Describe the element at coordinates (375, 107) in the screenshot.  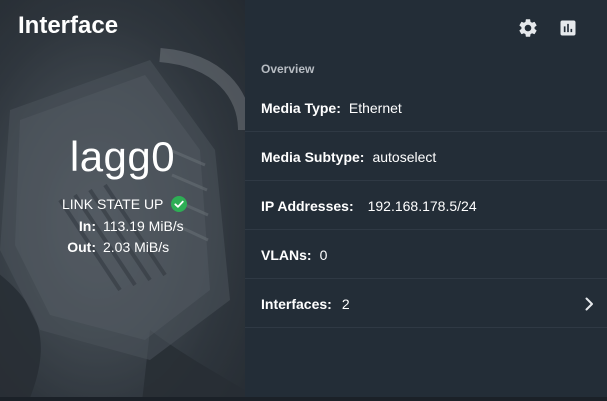
I see `media-type-value: Ethernet` at that location.